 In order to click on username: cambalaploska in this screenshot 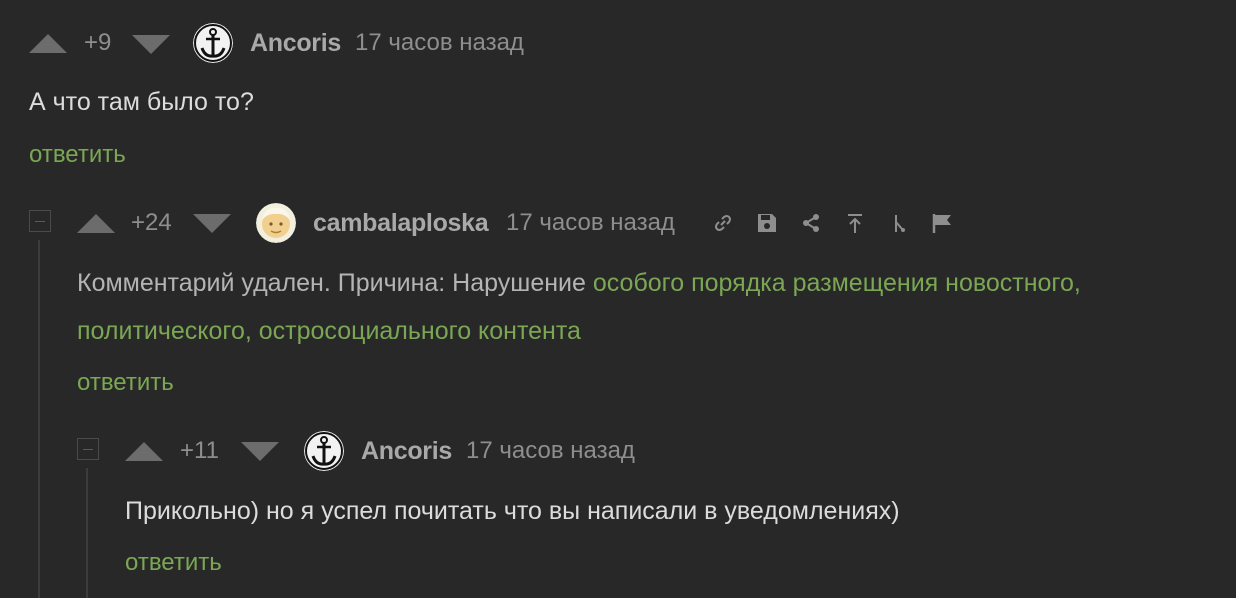, I will do `click(401, 223)`.